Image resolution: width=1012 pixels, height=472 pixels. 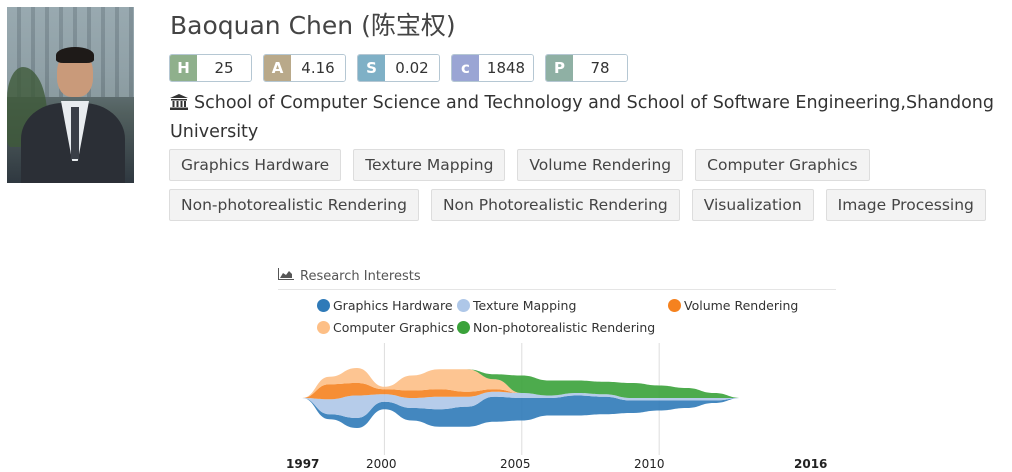 What do you see at coordinates (303, 464) in the screenshot?
I see `x-tick-label: 1997` at bounding box center [303, 464].